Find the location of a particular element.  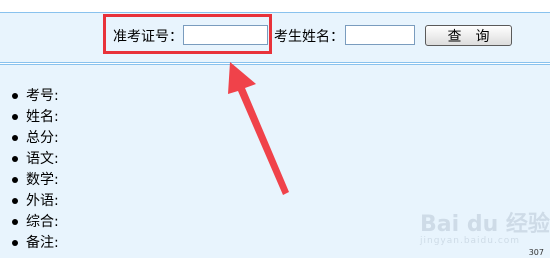

baidu-watermark: Bai du 经验 jingyan.baidu.com is located at coordinates (485, 226).